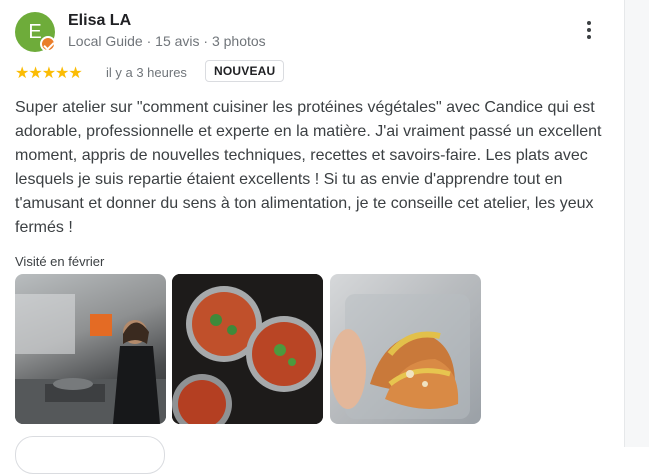  Describe the element at coordinates (35, 32) in the screenshot. I see `avatar-initial: E` at that location.